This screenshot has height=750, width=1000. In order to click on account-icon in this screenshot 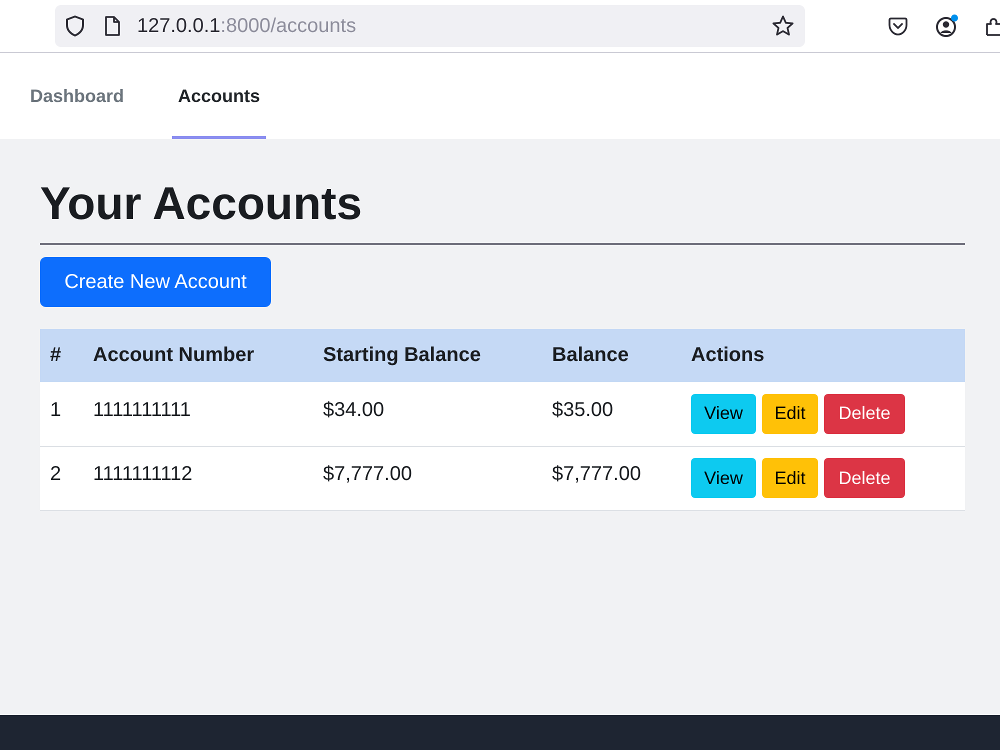, I will do `click(947, 26)`.